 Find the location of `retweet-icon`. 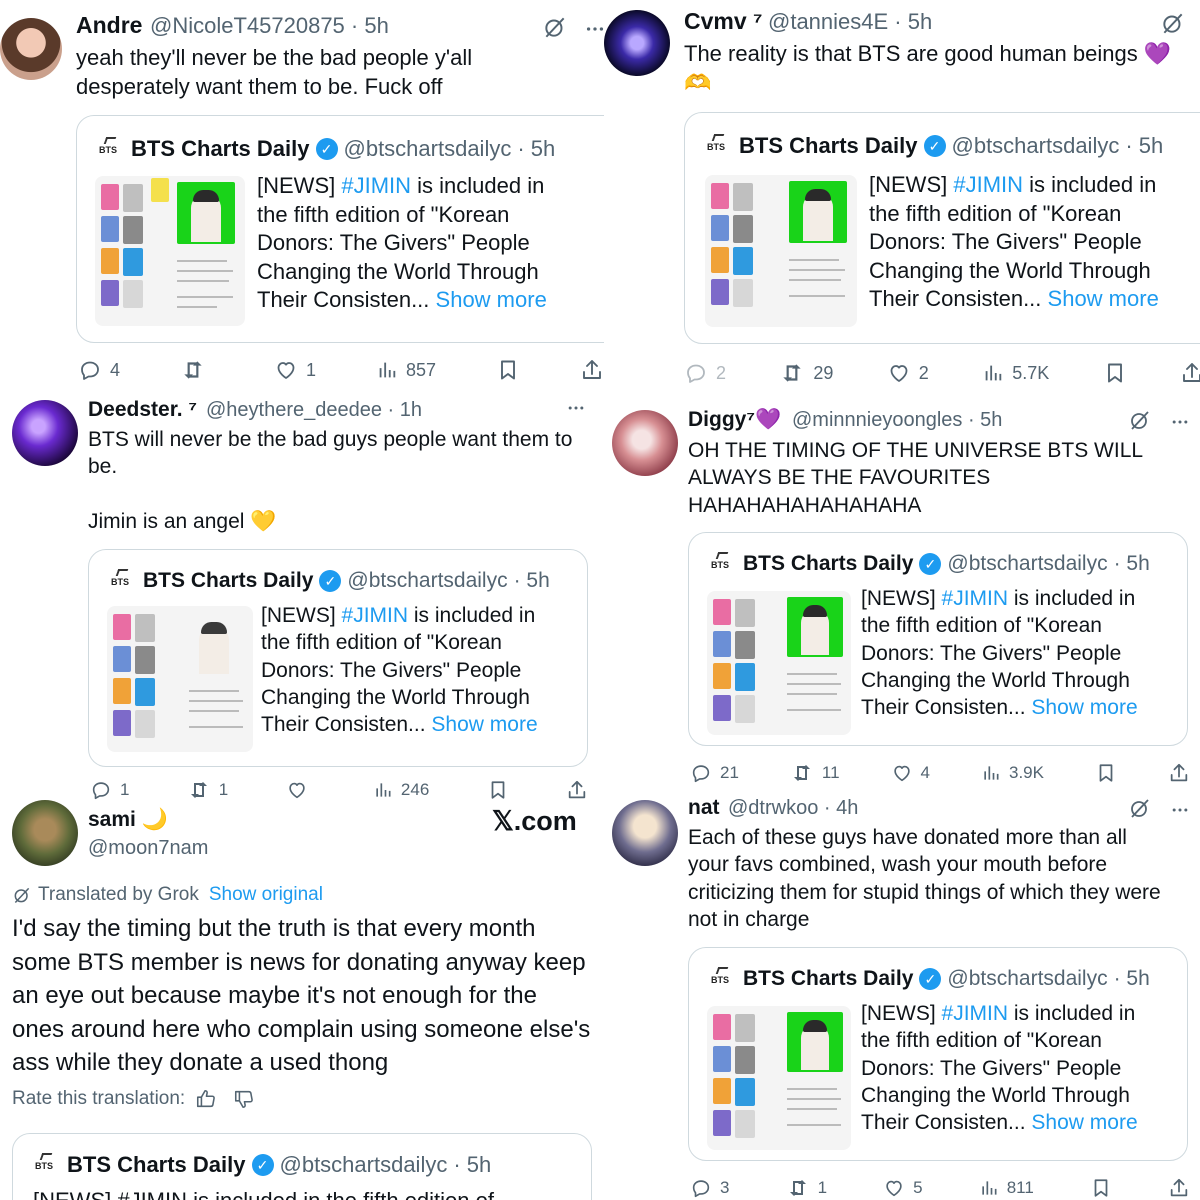

retweet-icon is located at coordinates (193, 370).